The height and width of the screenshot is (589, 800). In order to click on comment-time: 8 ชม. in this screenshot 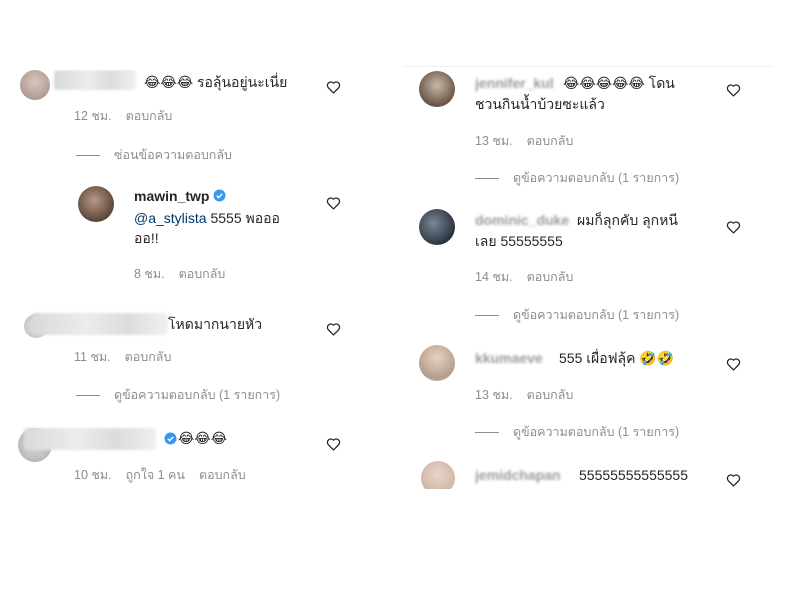, I will do `click(149, 274)`.